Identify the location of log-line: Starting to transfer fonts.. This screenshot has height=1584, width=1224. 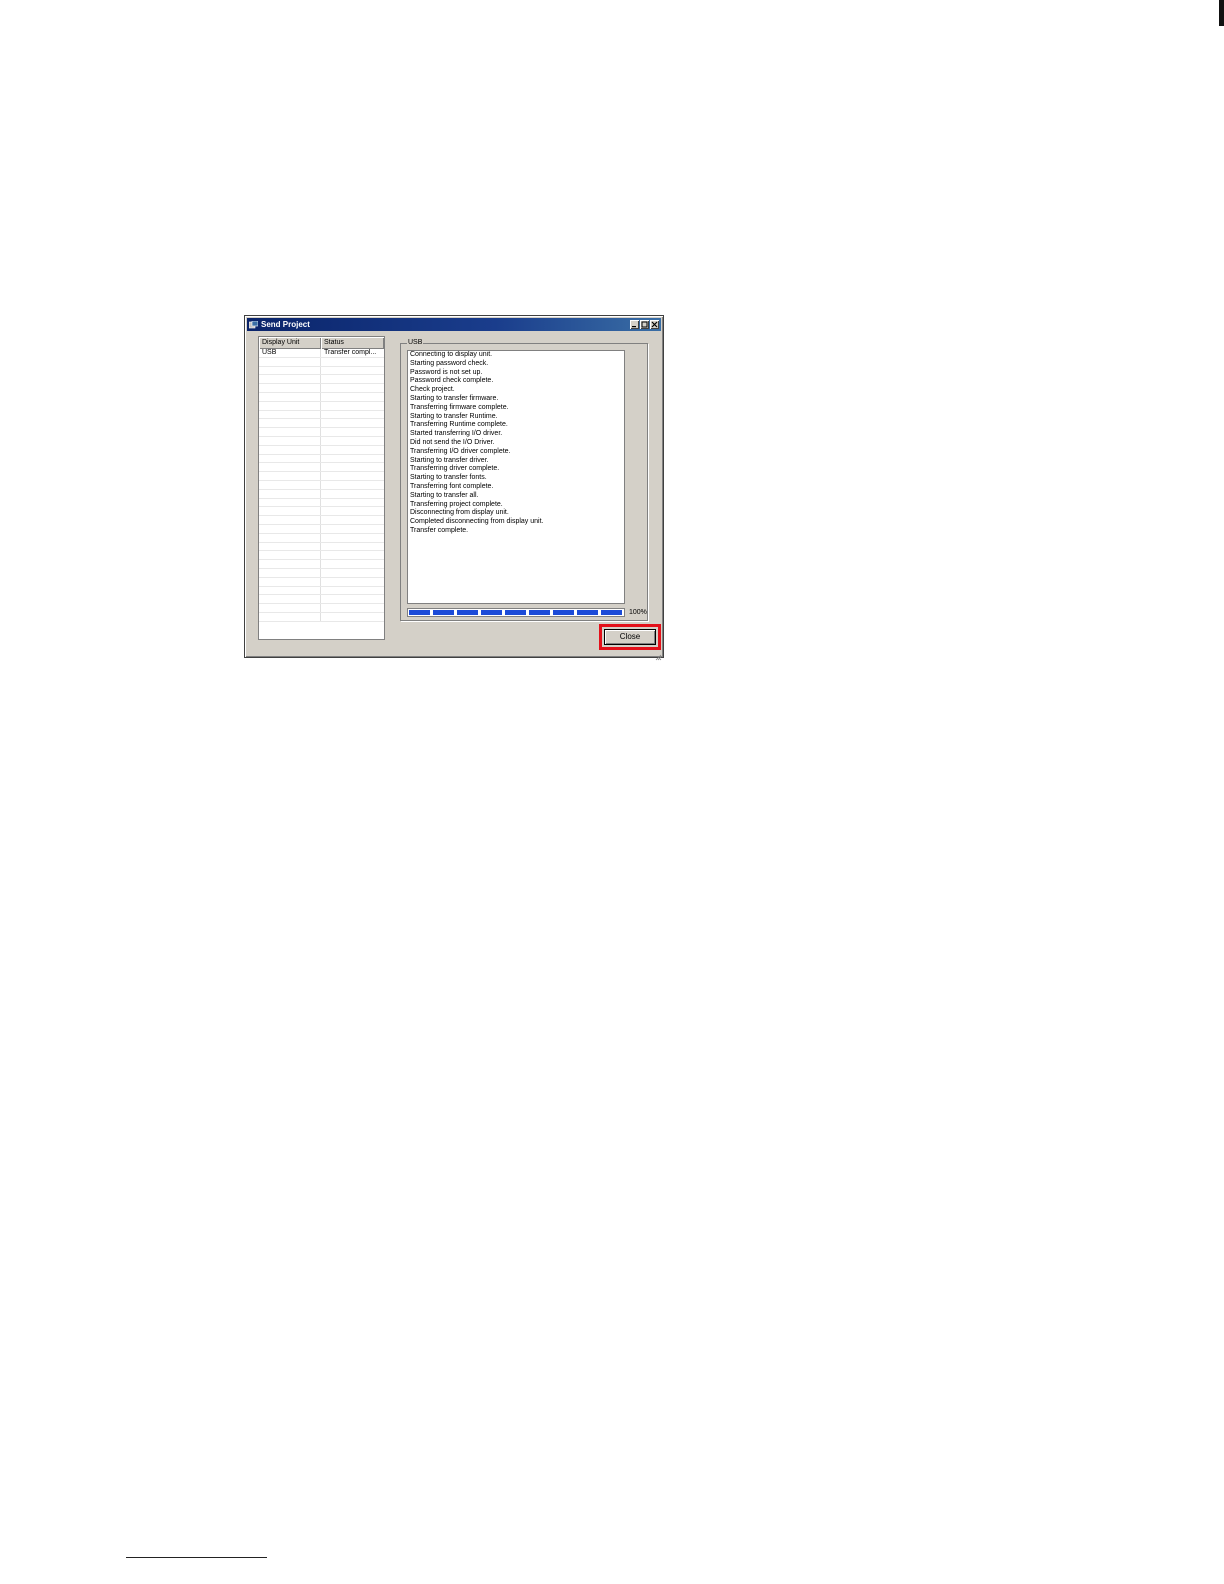
(448, 478).